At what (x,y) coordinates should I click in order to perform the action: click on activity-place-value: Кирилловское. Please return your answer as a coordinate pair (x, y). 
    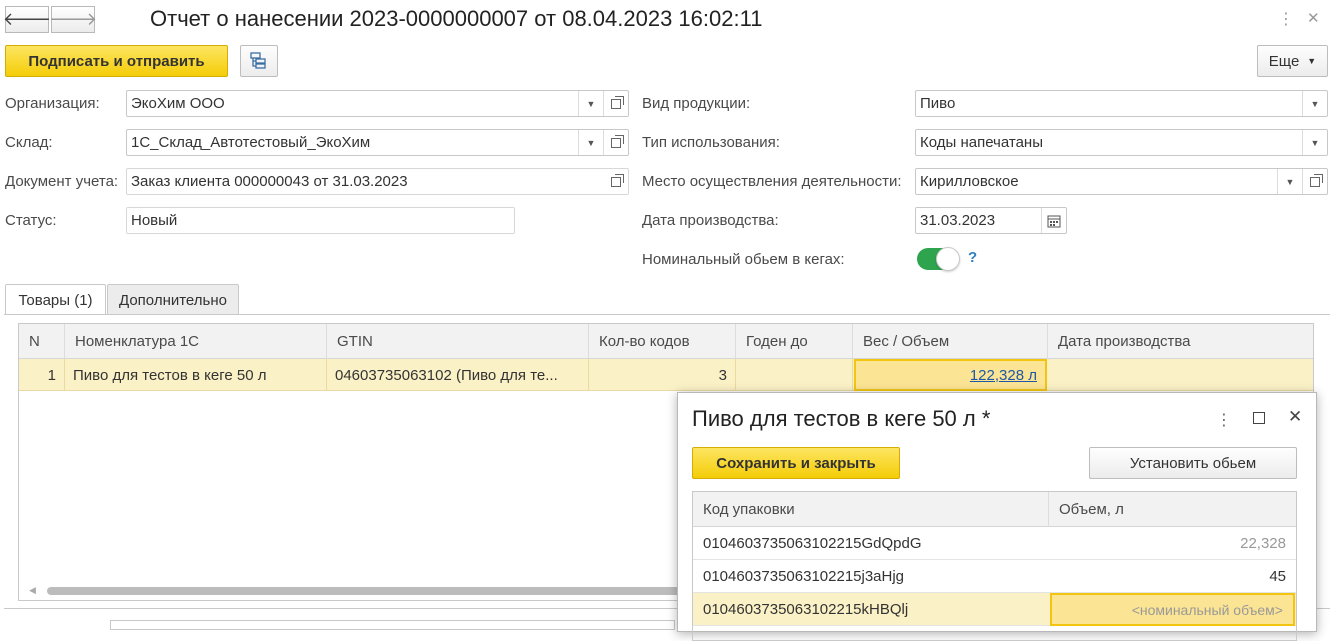
    Looking at the image, I should click on (969, 181).